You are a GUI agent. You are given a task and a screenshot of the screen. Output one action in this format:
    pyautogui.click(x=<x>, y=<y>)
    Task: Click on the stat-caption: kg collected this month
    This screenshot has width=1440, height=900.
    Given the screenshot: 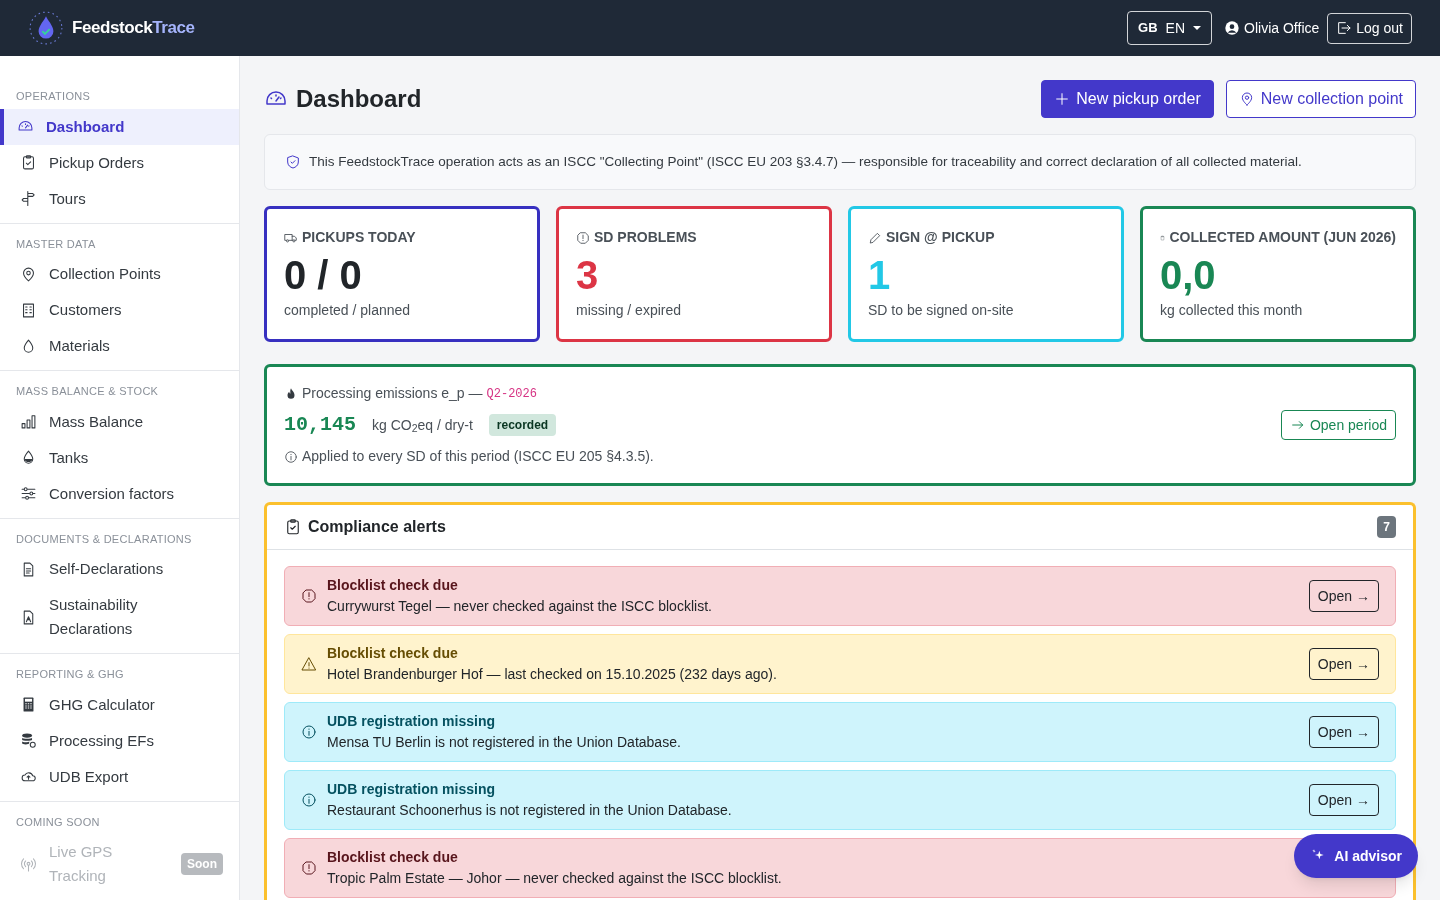 What is the action you would take?
    pyautogui.click(x=1232, y=311)
    